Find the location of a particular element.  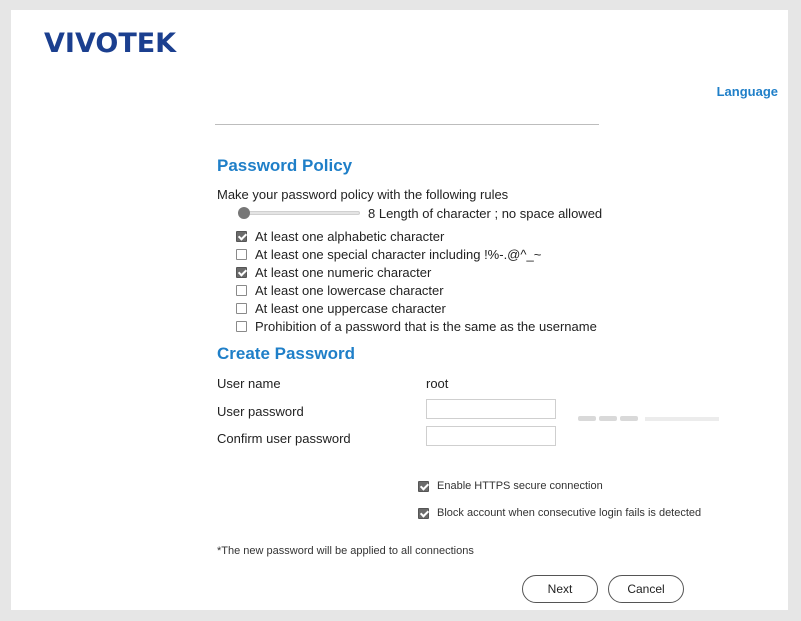

rule-label: At least one numeric character is located at coordinates (343, 272).